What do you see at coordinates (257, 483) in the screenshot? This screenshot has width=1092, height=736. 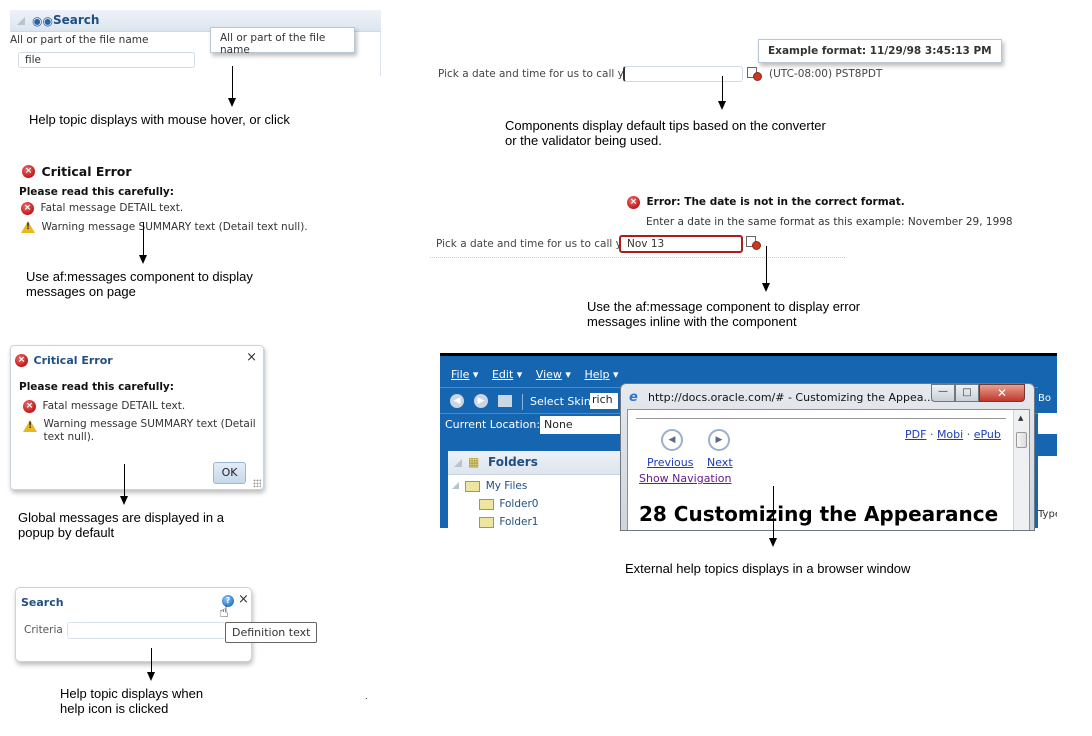 I see `resize-grip-icon` at bounding box center [257, 483].